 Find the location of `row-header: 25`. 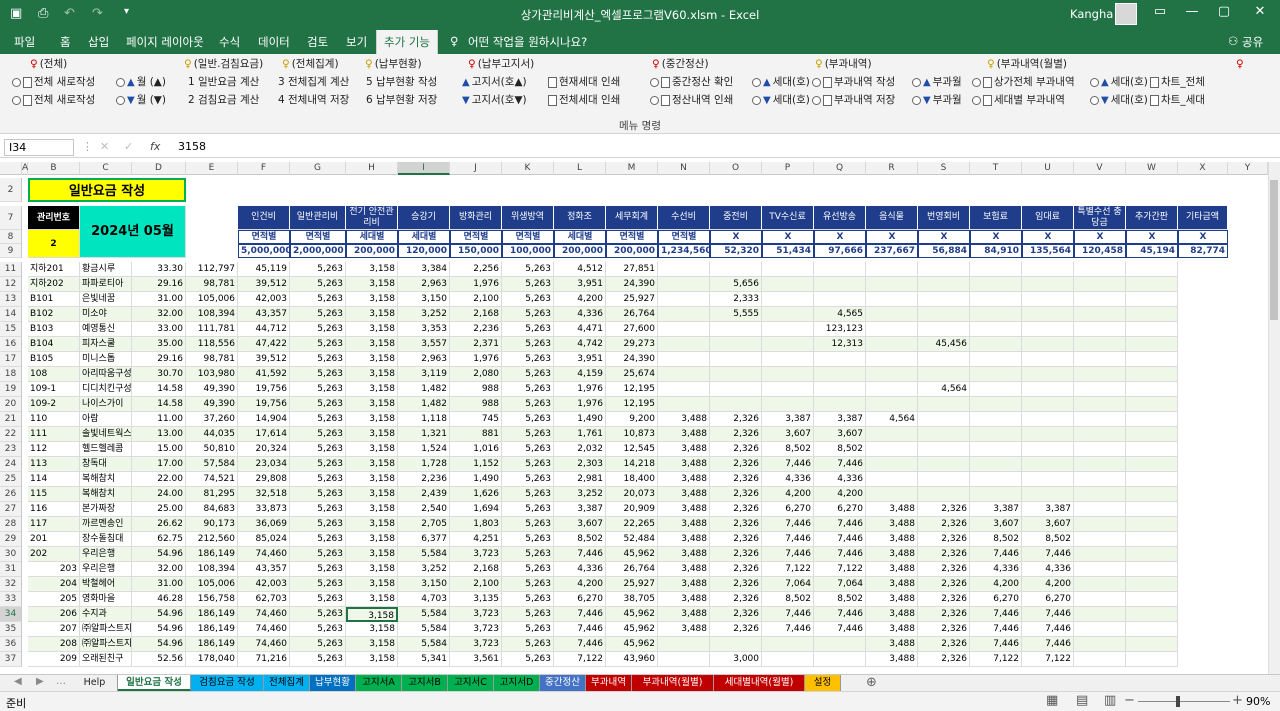

row-header: 25 is located at coordinates (11, 479).